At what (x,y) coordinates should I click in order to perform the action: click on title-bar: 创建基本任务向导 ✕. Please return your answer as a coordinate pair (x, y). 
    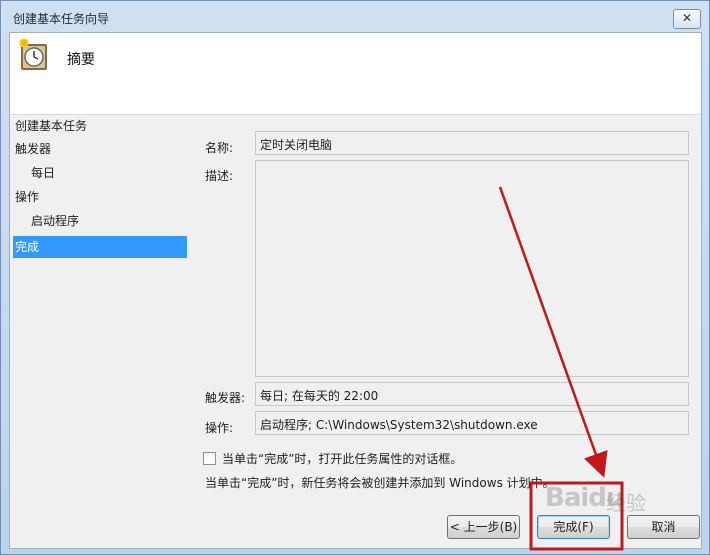
    Looking at the image, I should click on (355, 17).